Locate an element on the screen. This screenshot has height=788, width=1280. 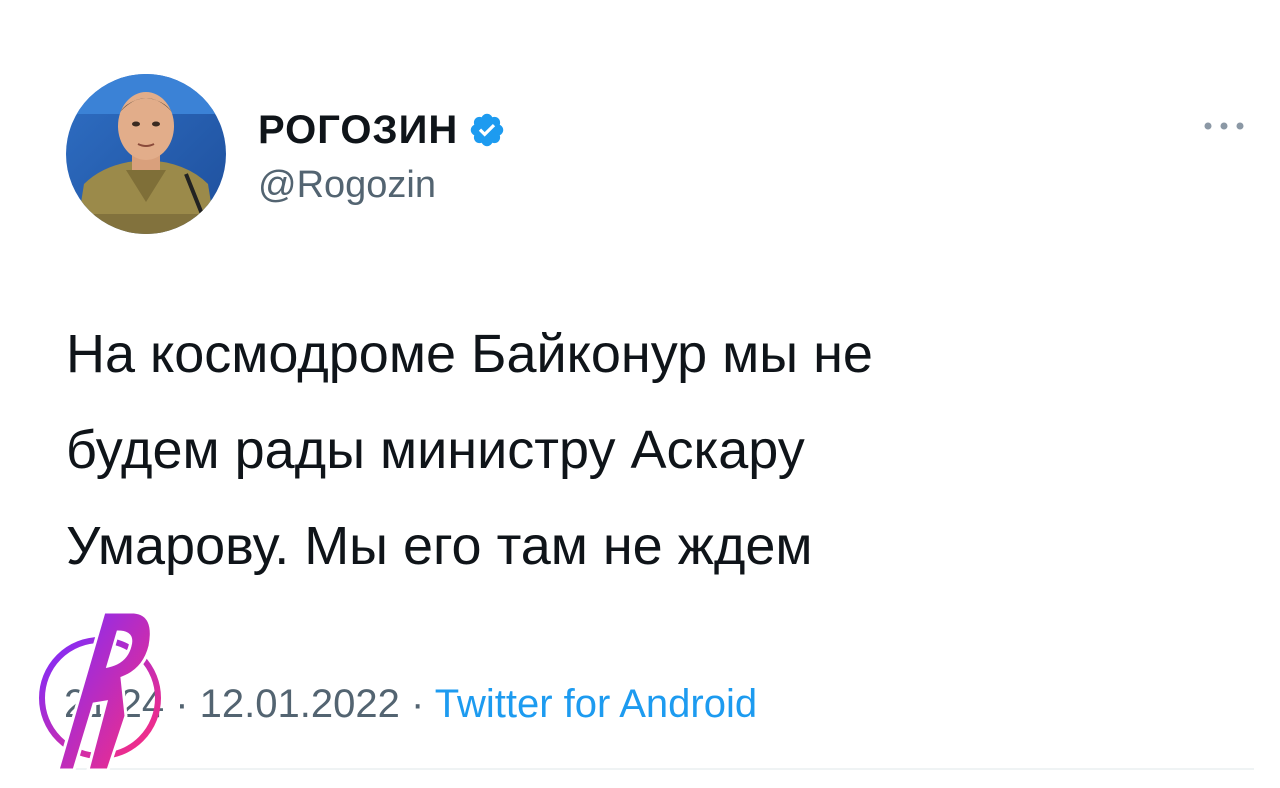
more-dots-icon is located at coordinates (1224, 126).